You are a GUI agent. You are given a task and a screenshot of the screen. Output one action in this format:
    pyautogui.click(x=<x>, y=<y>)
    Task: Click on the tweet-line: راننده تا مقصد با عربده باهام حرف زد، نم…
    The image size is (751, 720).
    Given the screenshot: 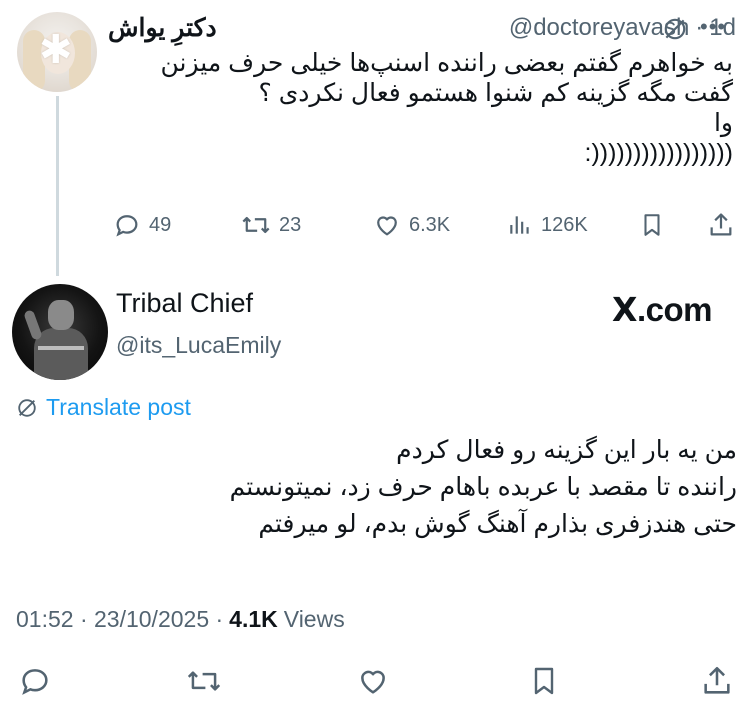 What is the action you would take?
    pyautogui.click(x=483, y=487)
    